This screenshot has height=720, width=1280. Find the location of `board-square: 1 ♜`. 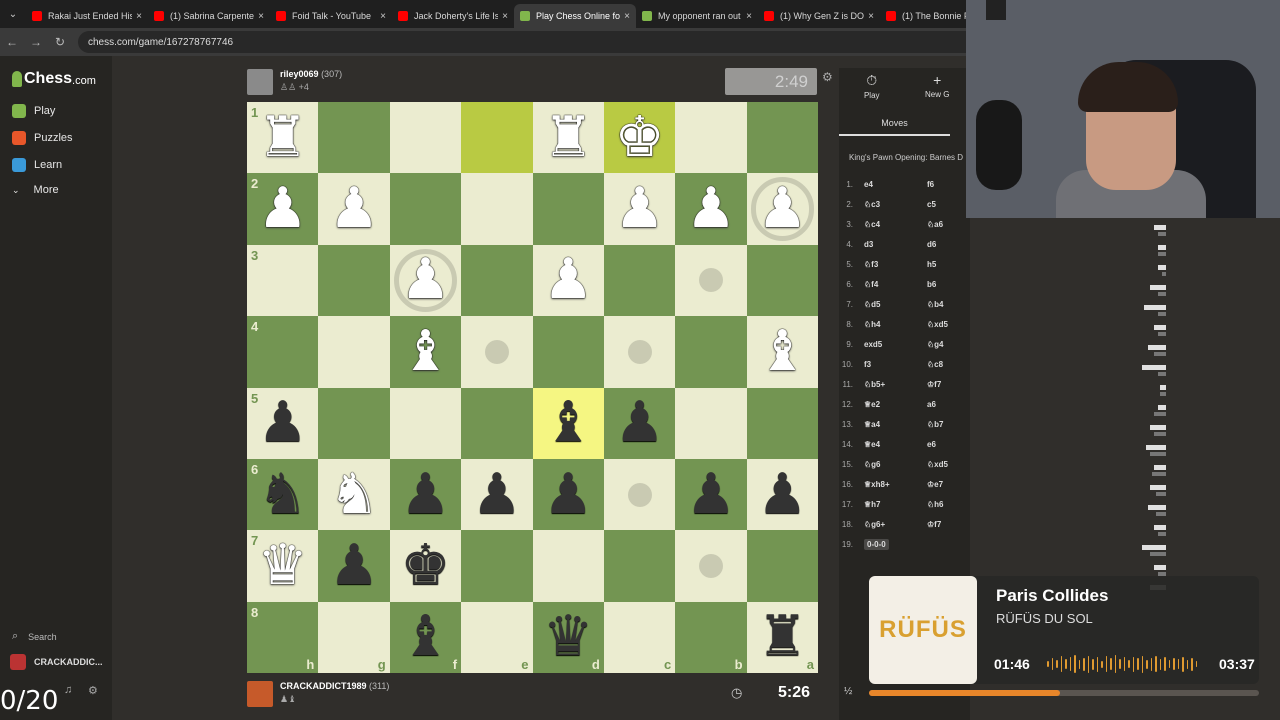

board-square: 1 ♜ is located at coordinates (283, 138).